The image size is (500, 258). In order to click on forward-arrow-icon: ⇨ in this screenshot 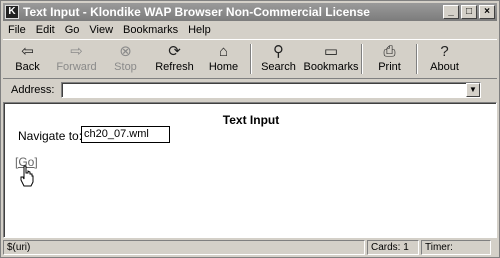, I will do `click(76, 51)`.